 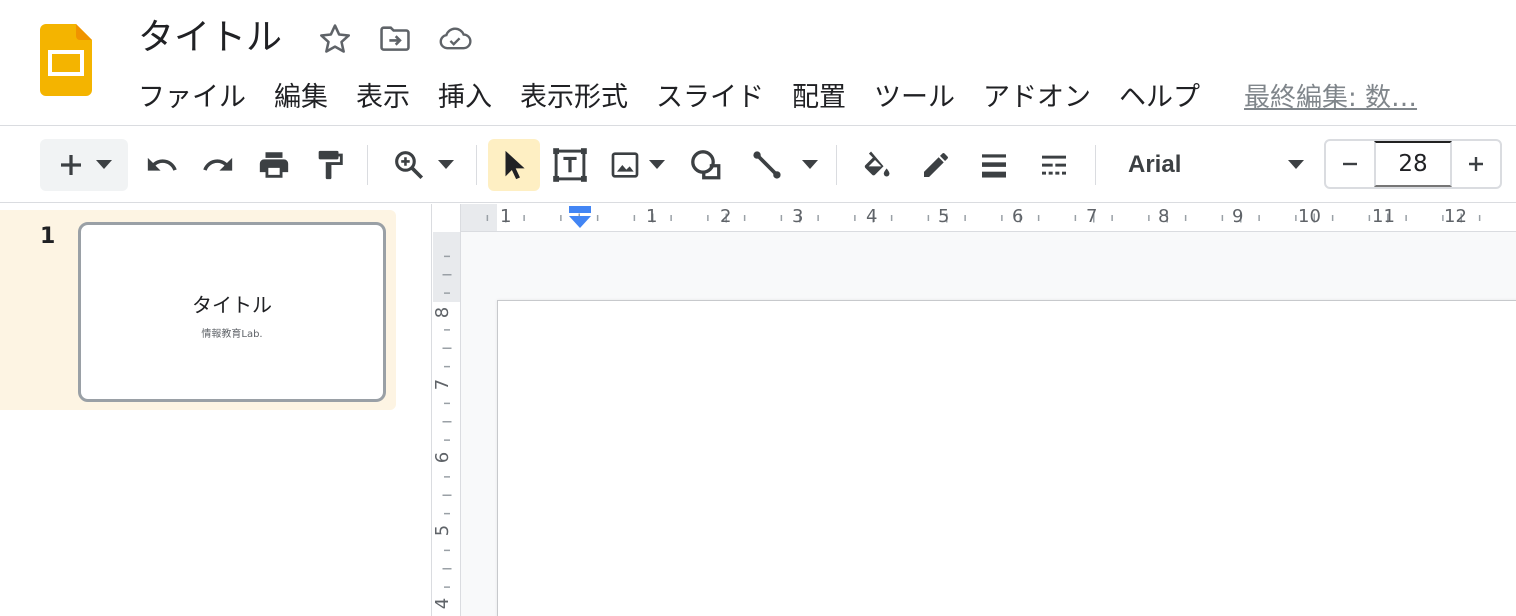 What do you see at coordinates (1155, 164) in the screenshot?
I see `font-family-value: Arial` at bounding box center [1155, 164].